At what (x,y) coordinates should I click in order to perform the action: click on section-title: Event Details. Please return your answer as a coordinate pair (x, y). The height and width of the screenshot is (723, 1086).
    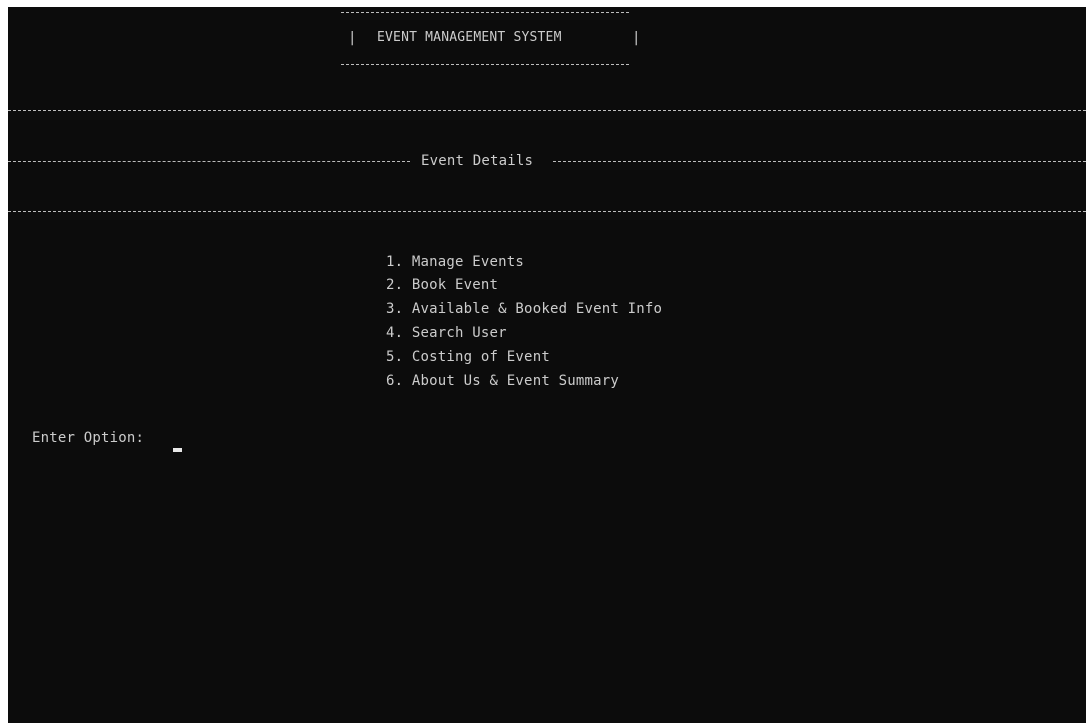
    Looking at the image, I should click on (477, 161).